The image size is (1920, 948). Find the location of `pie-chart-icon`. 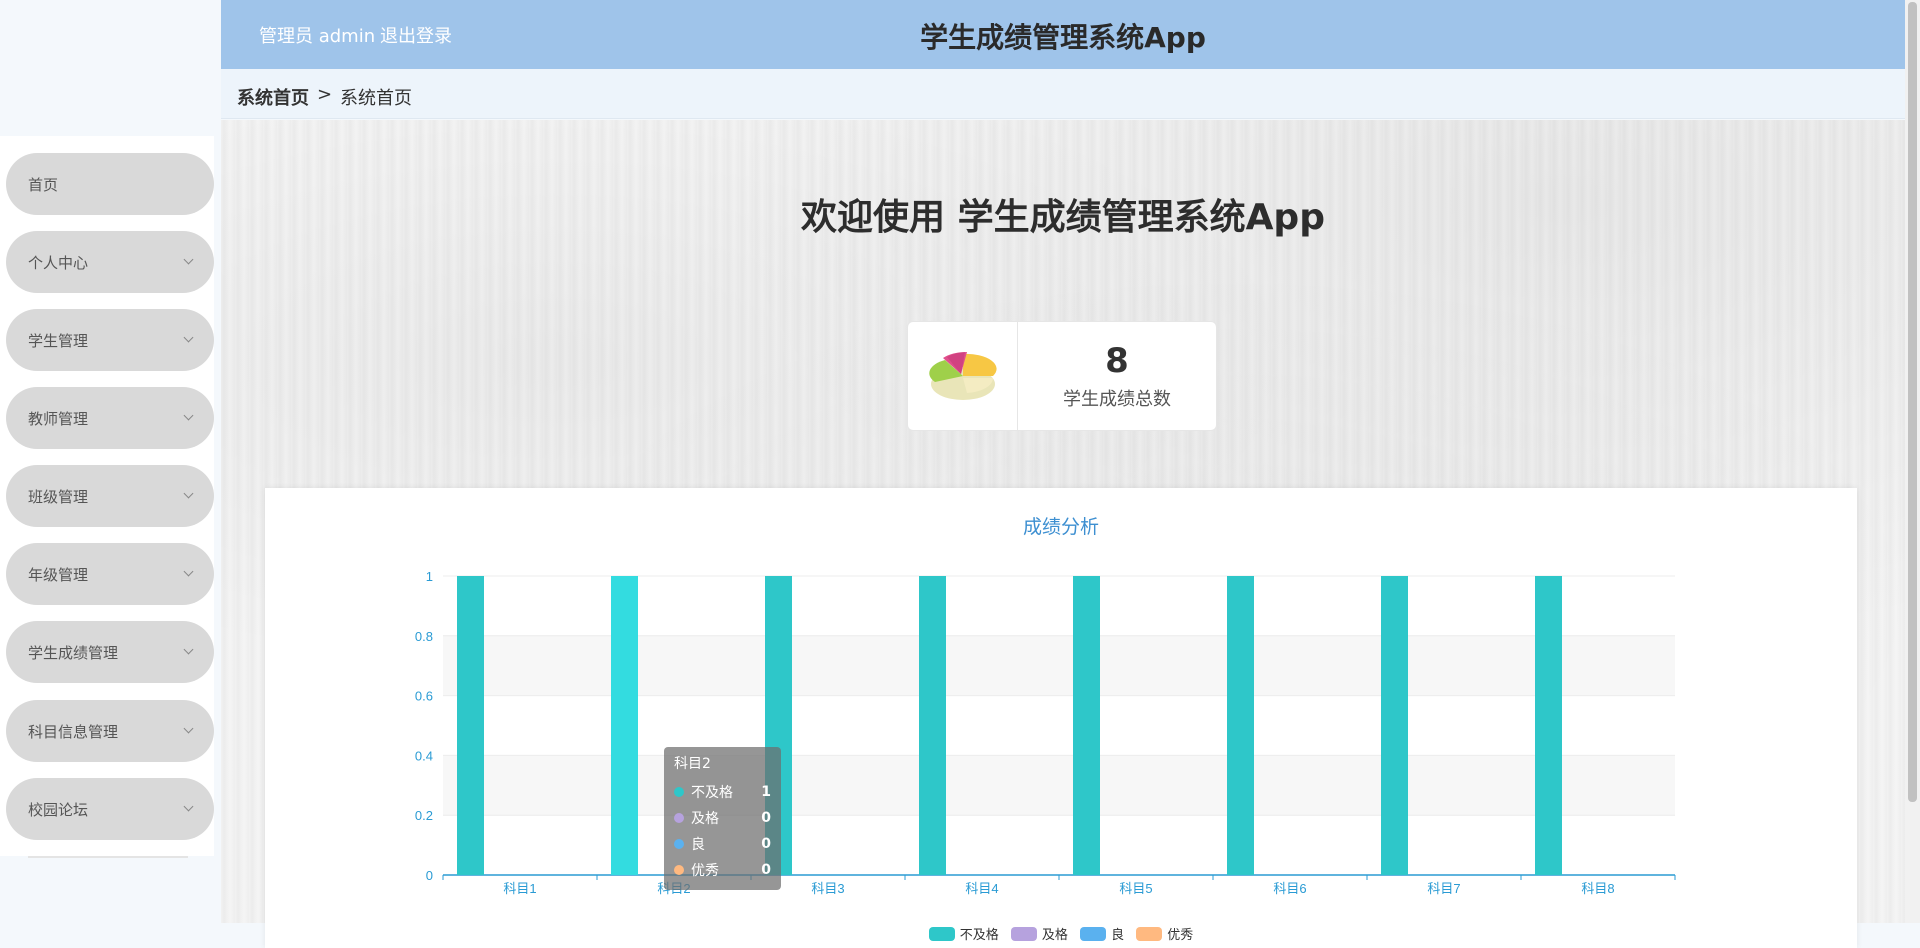

pie-chart-icon is located at coordinates (963, 376).